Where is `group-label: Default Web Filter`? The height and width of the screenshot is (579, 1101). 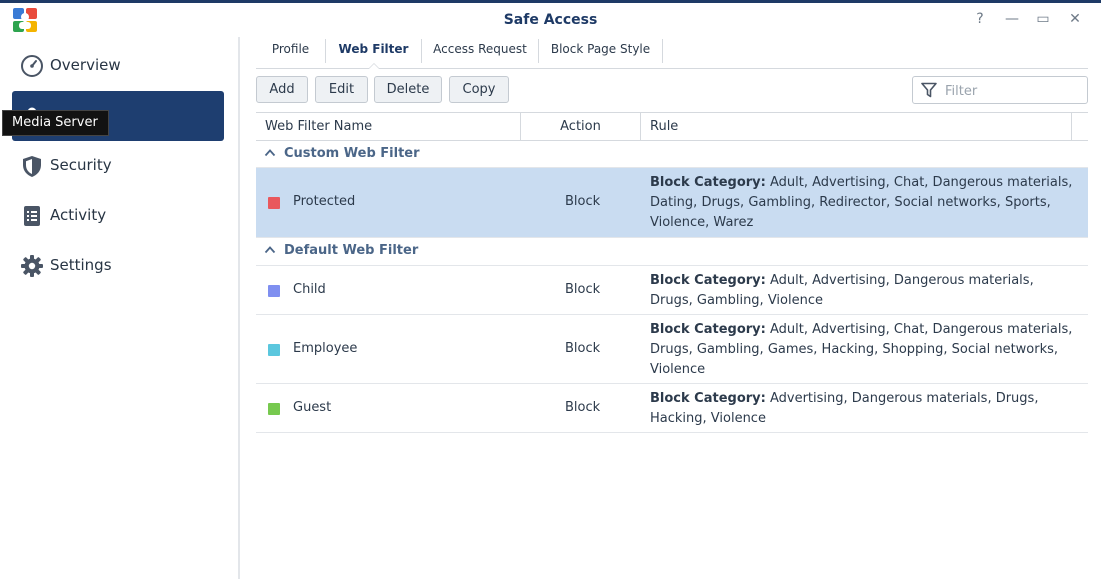 group-label: Default Web Filter is located at coordinates (351, 250).